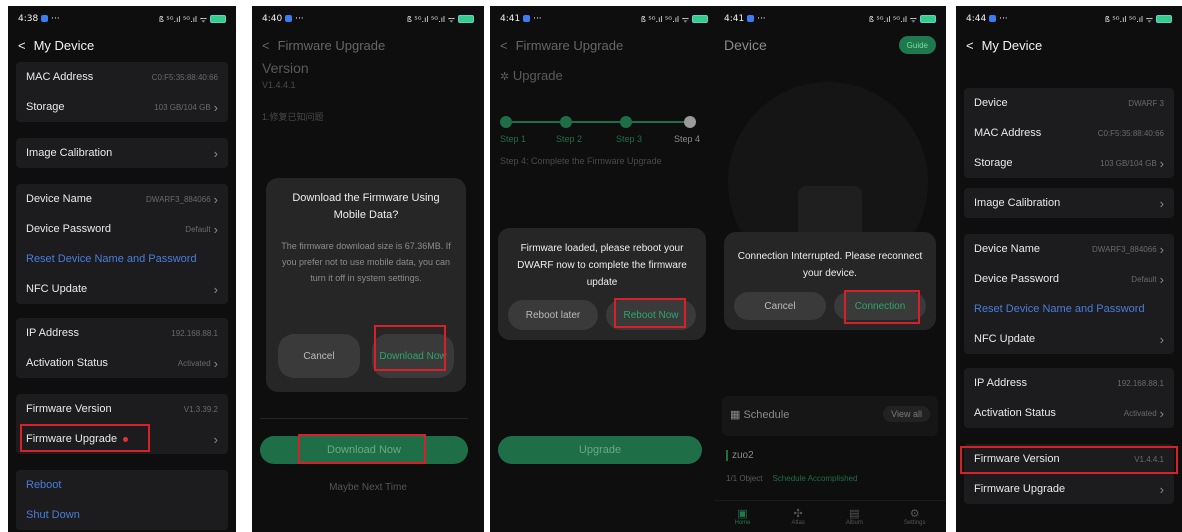  Describe the element at coordinates (364, 450) in the screenshot. I see `download-now-button: Download Now` at that location.